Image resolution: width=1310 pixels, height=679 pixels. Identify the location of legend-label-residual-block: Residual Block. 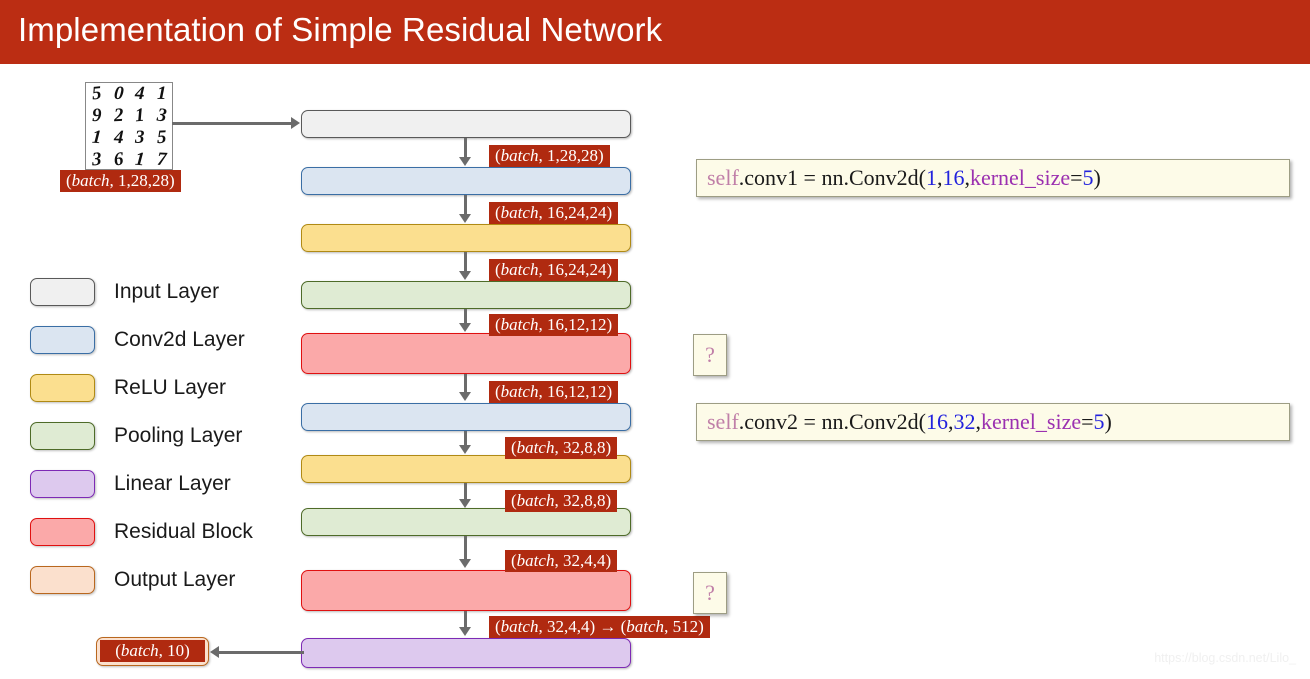
(183, 531).